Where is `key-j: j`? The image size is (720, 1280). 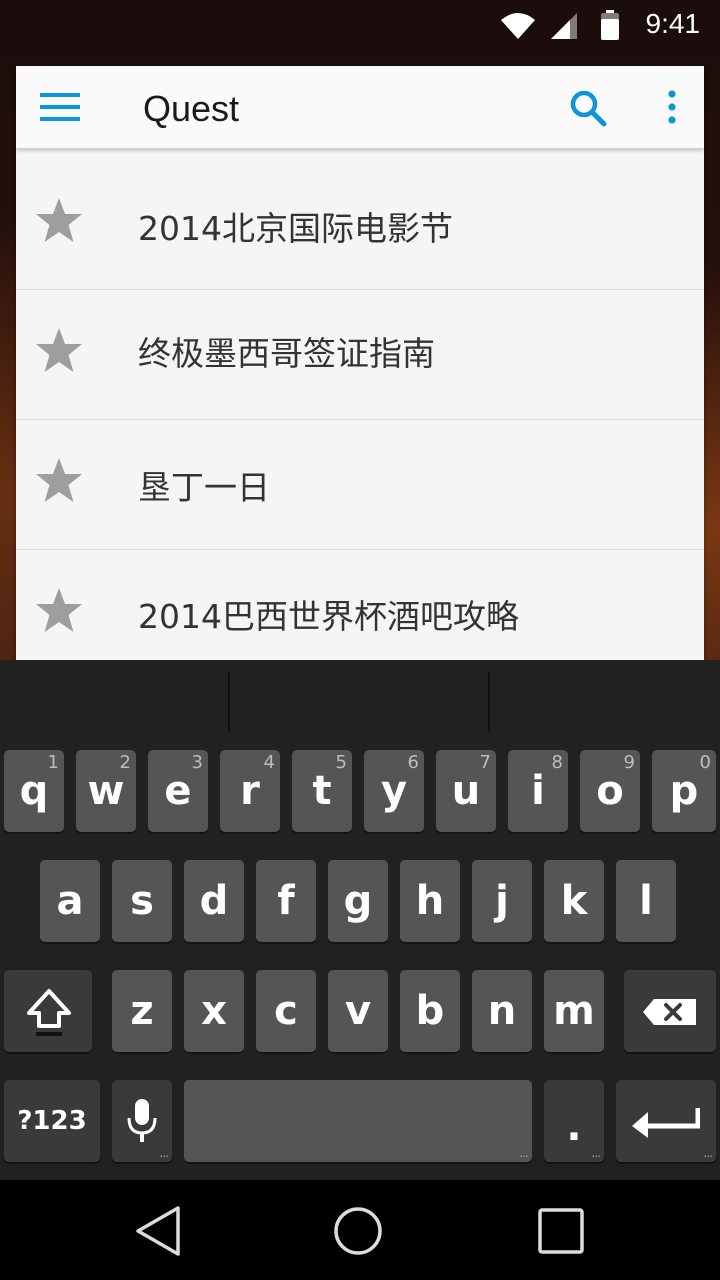 key-j: j is located at coordinates (502, 901).